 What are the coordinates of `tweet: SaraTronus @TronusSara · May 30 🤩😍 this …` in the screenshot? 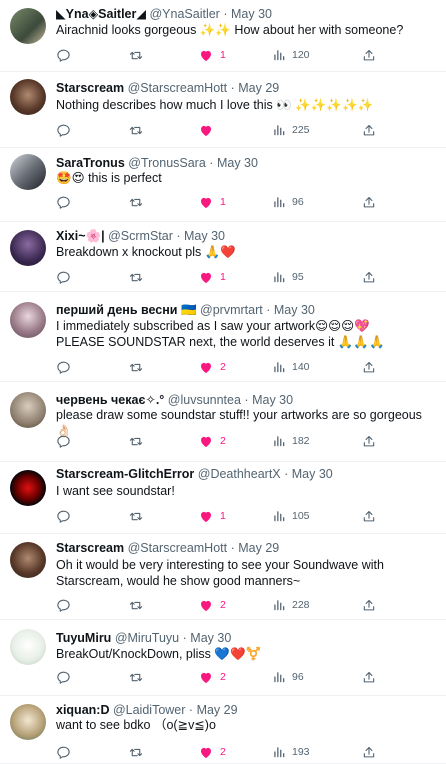 It's located at (223, 185).